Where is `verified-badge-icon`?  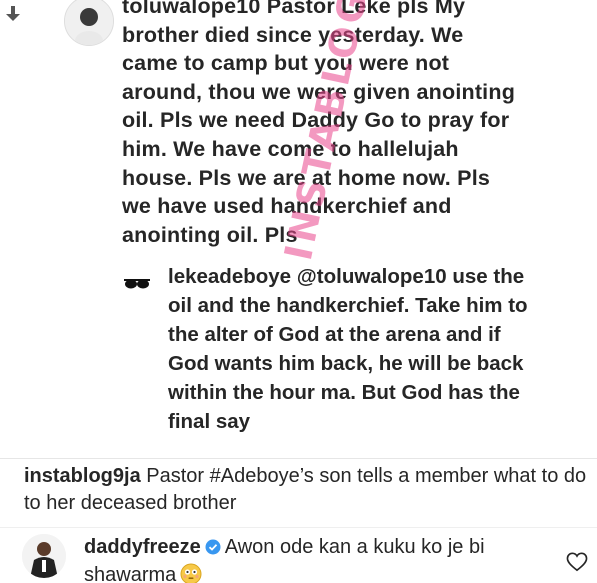
verified-badge-icon is located at coordinates (213, 547).